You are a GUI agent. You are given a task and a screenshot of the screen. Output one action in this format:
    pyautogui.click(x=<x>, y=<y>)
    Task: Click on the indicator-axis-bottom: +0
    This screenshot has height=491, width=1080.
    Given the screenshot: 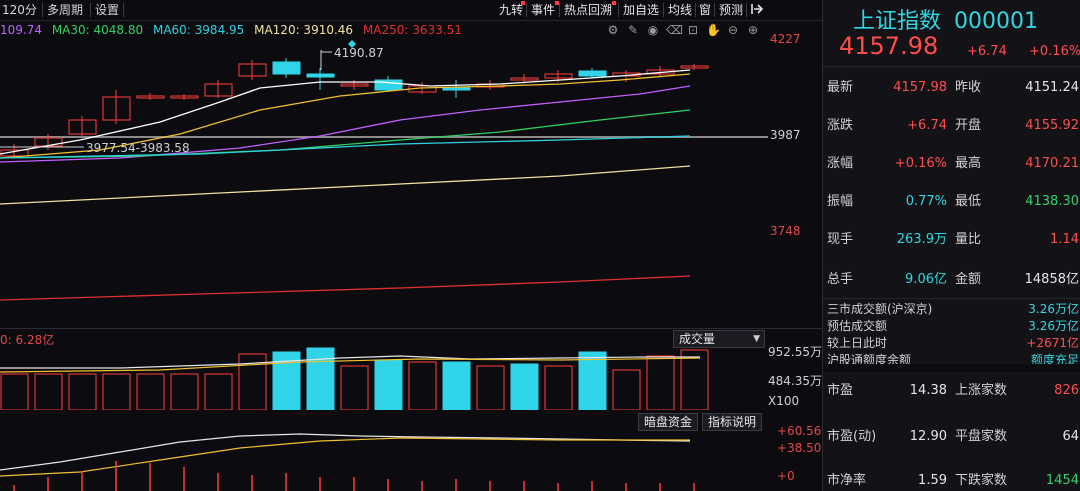 What is the action you would take?
    pyautogui.click(x=786, y=476)
    